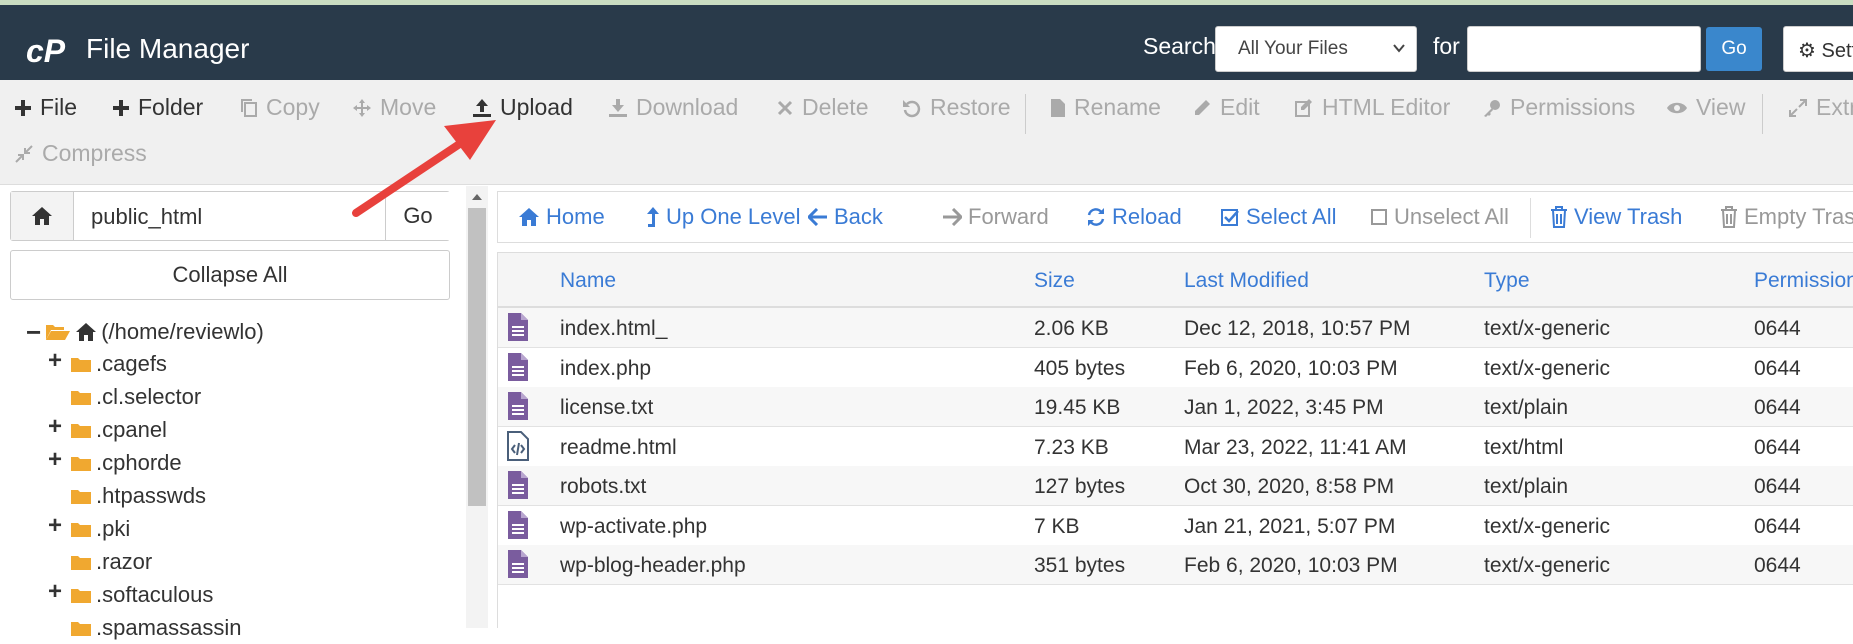 This screenshot has width=1853, height=644. Describe the element at coordinates (970, 107) in the screenshot. I see `restore-label: Restore` at that location.